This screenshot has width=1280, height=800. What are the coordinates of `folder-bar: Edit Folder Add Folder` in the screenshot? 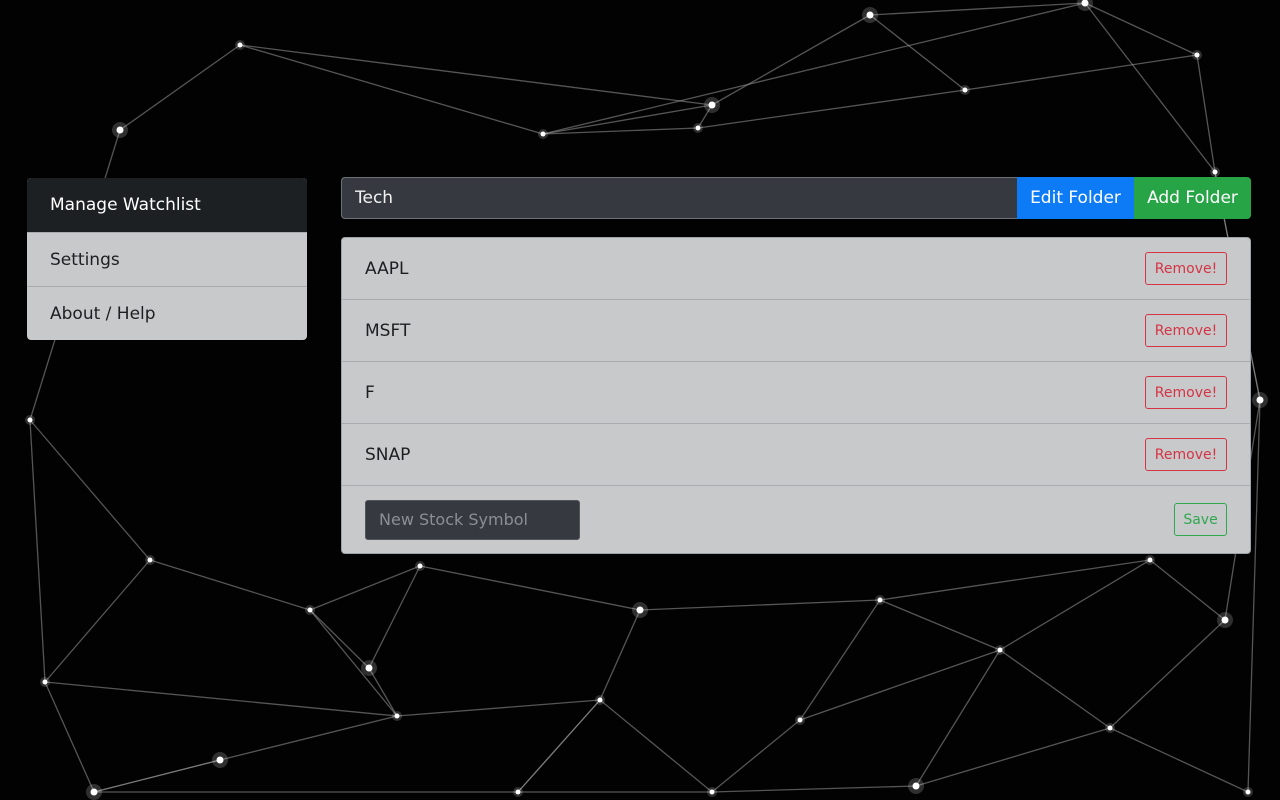 It's located at (796, 198).